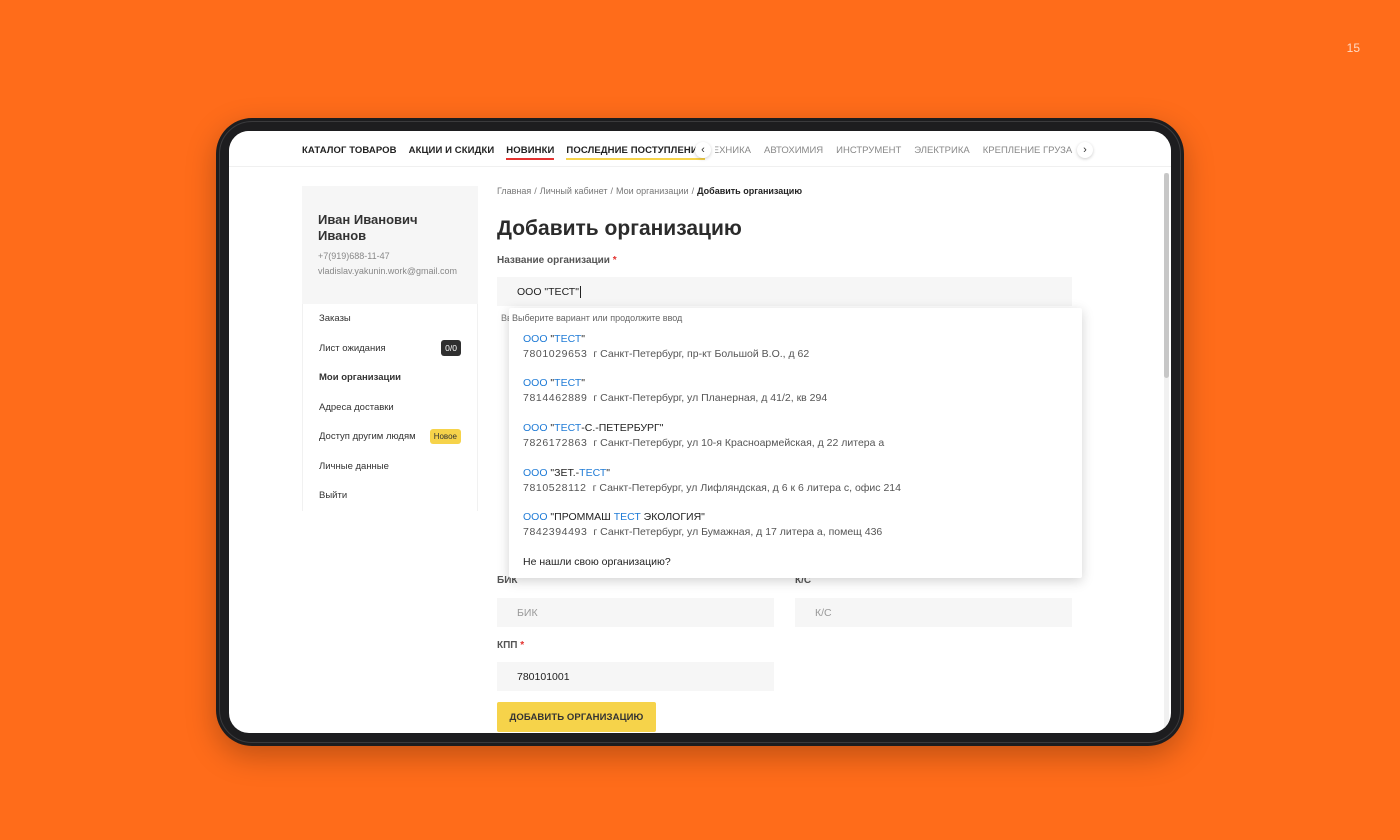  I want to click on kpp-input: 780101001, so click(635, 676).